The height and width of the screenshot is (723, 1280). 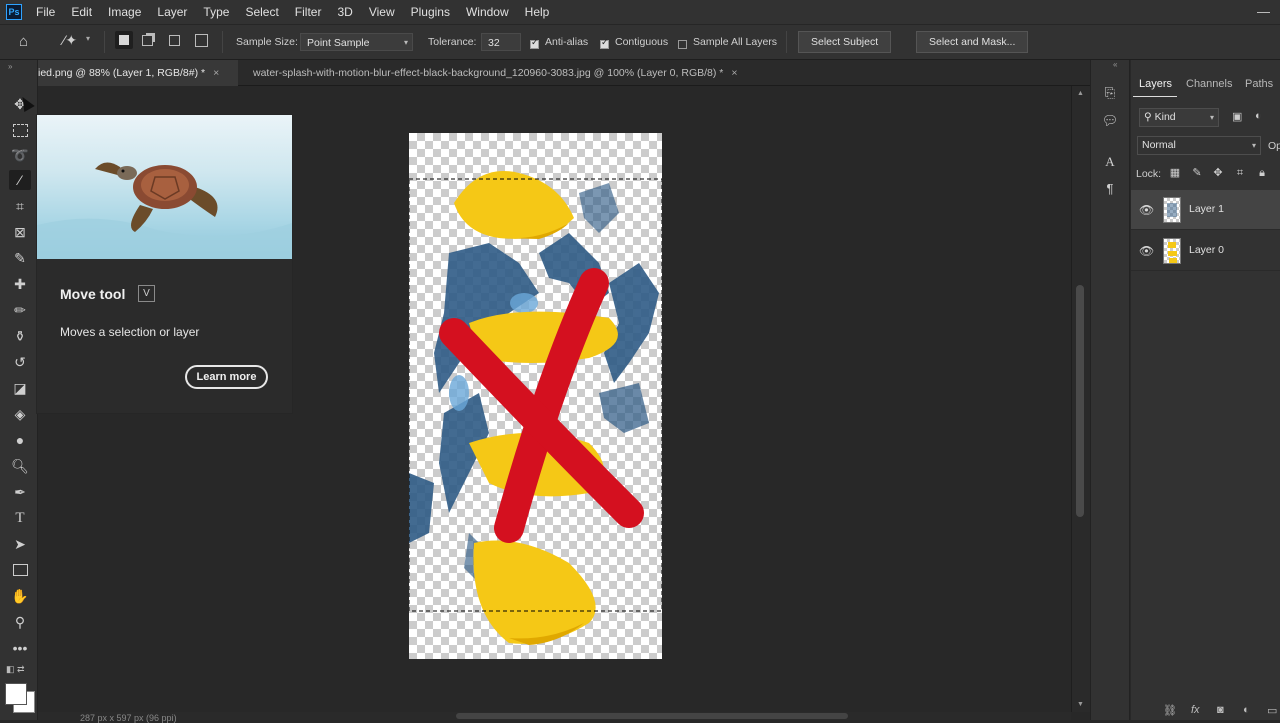 What do you see at coordinates (604, 44) in the screenshot?
I see `contiguous-checkbox` at bounding box center [604, 44].